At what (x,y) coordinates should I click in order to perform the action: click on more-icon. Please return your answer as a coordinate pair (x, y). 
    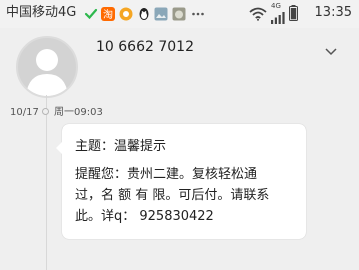
    Looking at the image, I should click on (198, 15).